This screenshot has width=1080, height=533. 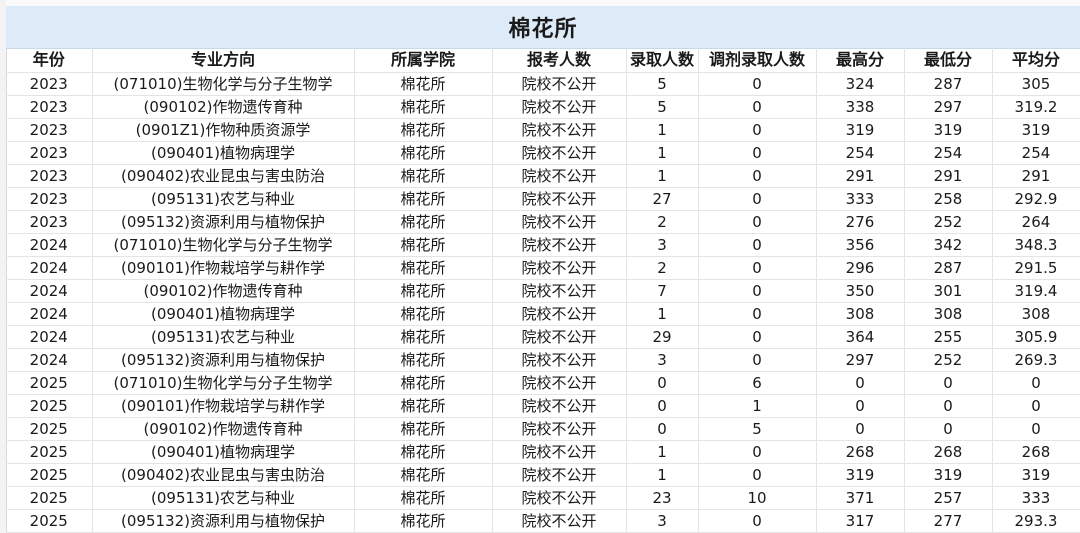 What do you see at coordinates (1036, 245) in the screenshot?
I see `cell-avg-score: 348.3` at bounding box center [1036, 245].